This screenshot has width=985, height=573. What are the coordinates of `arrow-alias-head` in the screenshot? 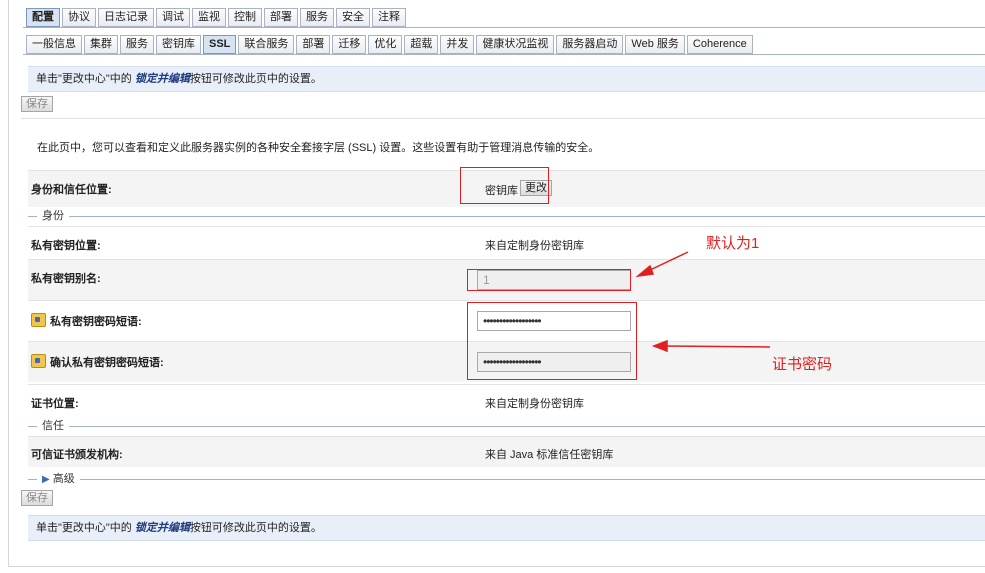 It's located at (645, 271).